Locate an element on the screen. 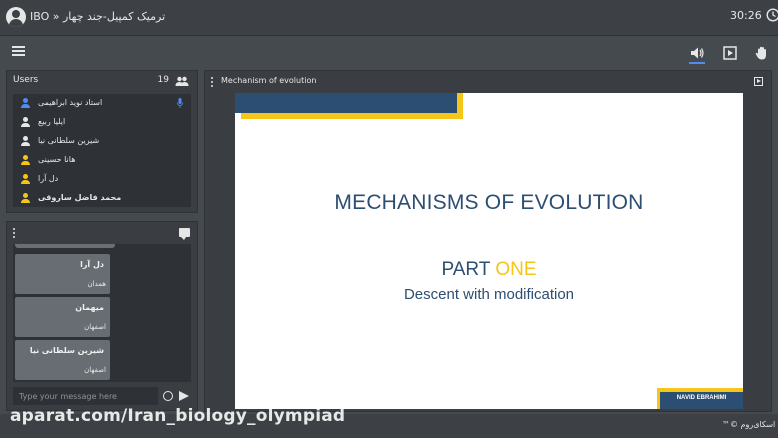  message-text: همدان is located at coordinates (97, 284).